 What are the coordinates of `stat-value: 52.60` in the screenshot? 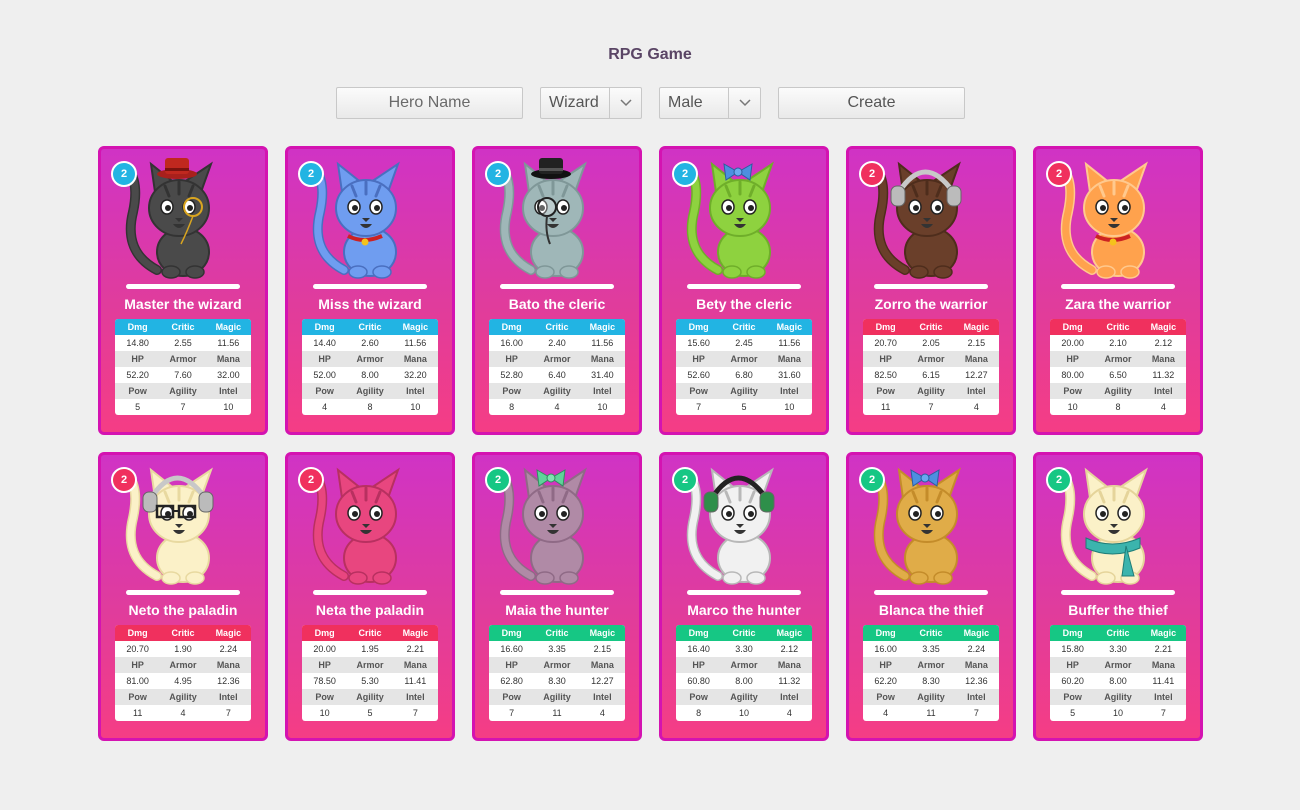 It's located at (698, 375).